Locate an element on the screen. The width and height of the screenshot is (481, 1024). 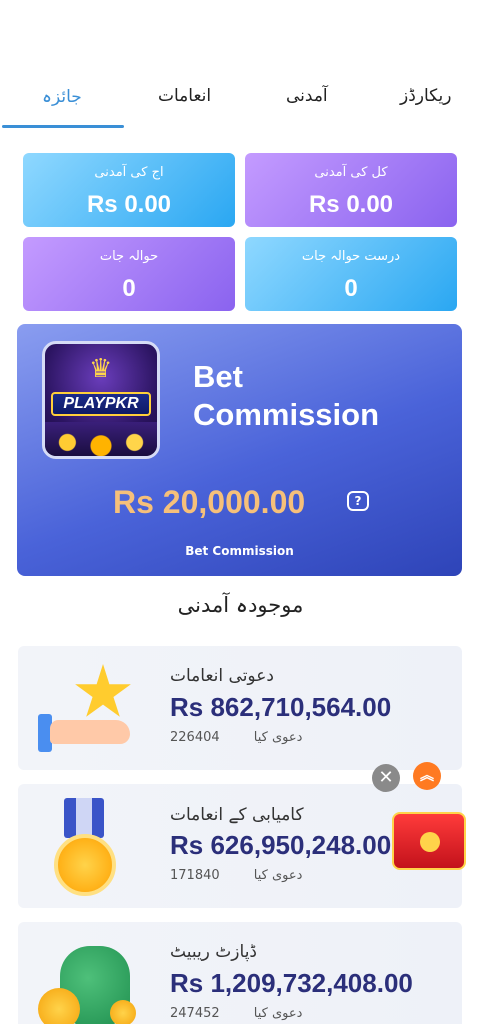
tab-income: آمدنی is located at coordinates (307, 96).